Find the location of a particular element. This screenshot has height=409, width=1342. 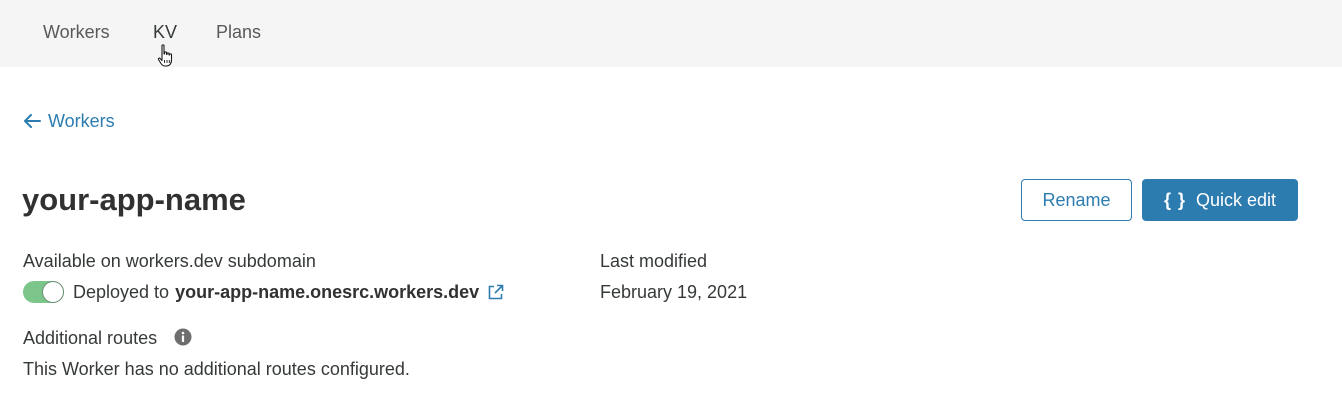

arrow-left-icon is located at coordinates (32, 121).